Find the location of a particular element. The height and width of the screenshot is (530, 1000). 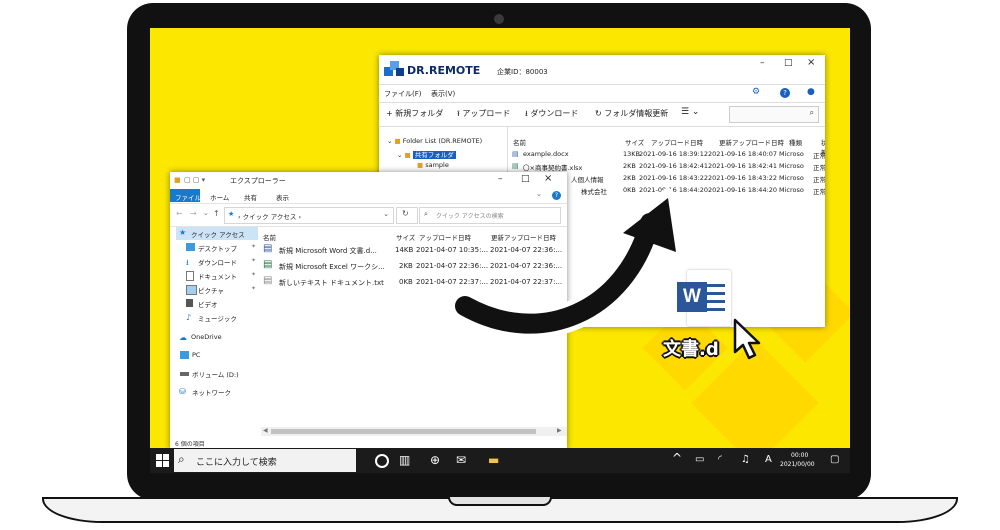

mail-icon: ✉ is located at coordinates (461, 460).